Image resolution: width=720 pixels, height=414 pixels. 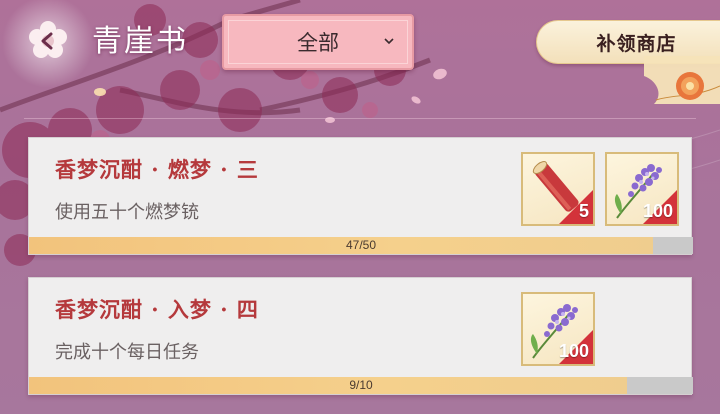 What do you see at coordinates (389, 41) in the screenshot?
I see `chevron-down-icon` at bounding box center [389, 41].